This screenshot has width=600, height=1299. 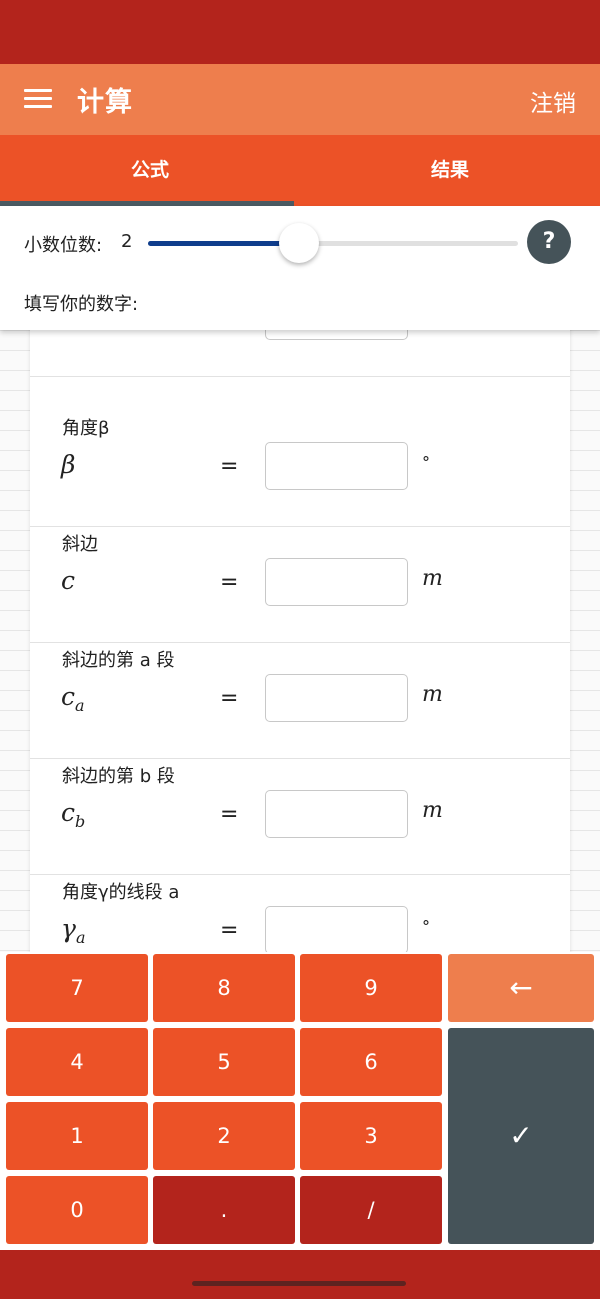 What do you see at coordinates (336, 814) in the screenshot?
I see `value-input-cb` at bounding box center [336, 814].